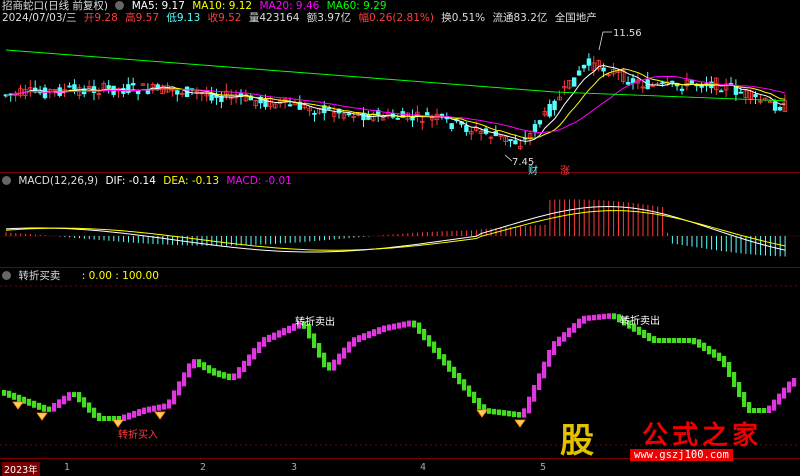 This screenshot has width=800, height=476. What do you see at coordinates (395, 103) in the screenshot?
I see `ma10-line` at bounding box center [395, 103].